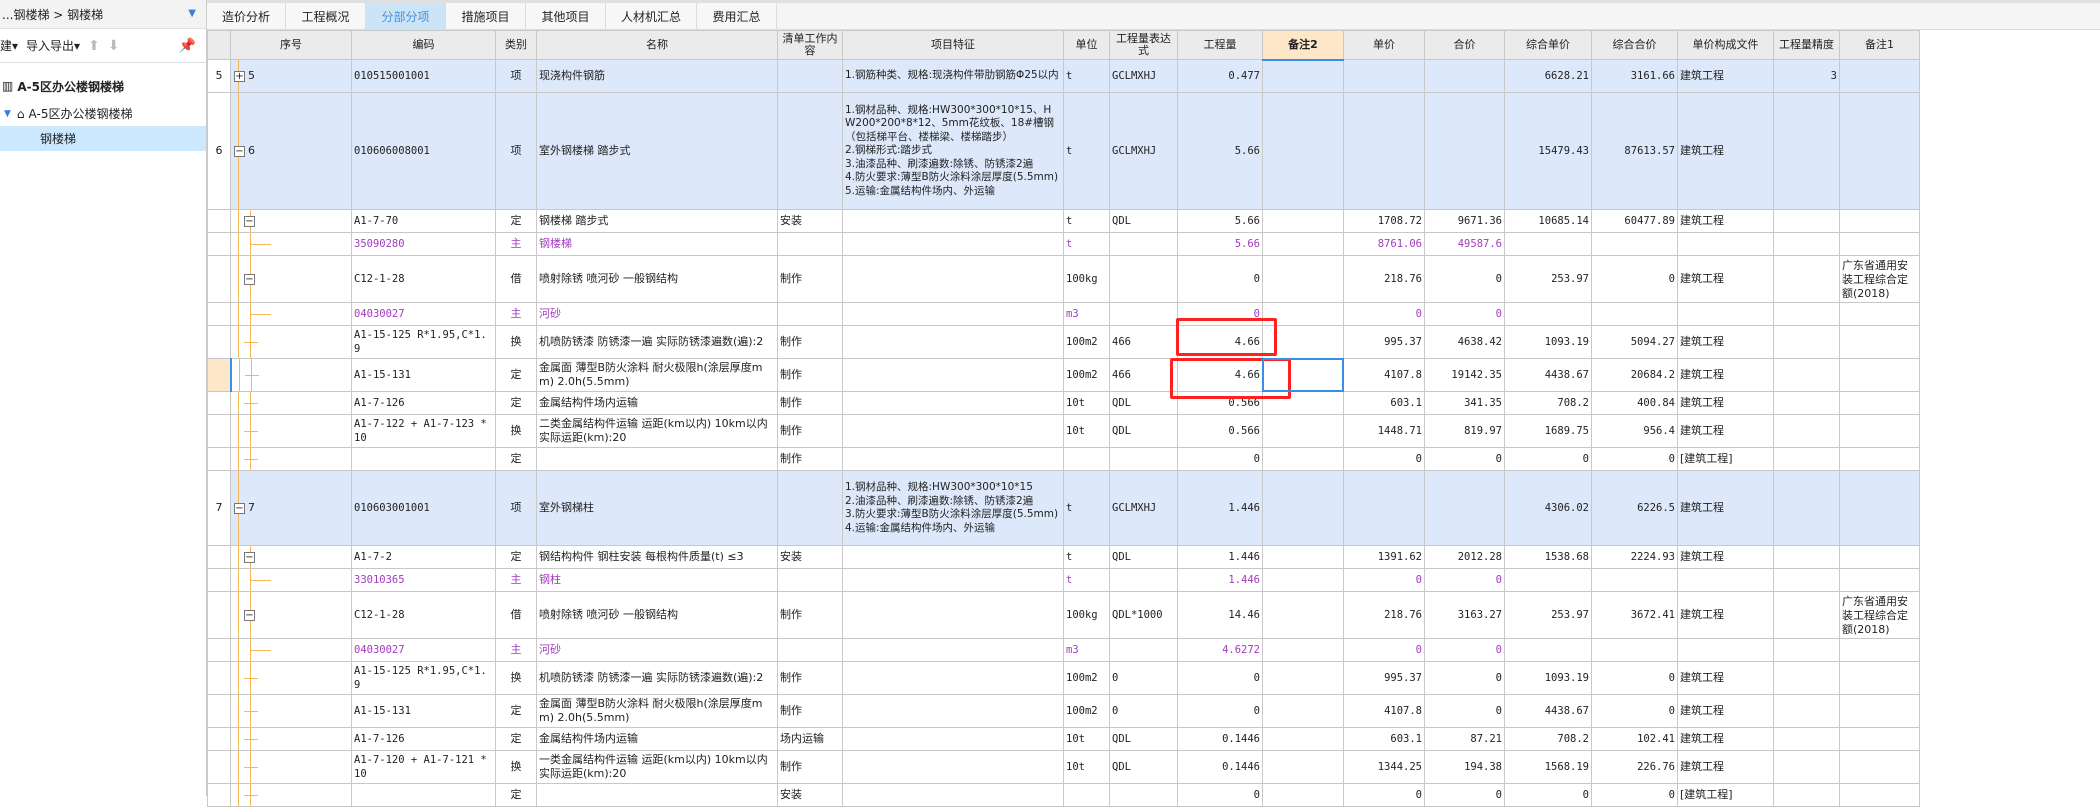 Image resolution: width=2100 pixels, height=807 pixels. What do you see at coordinates (1384, 711) in the screenshot?
I see `cell-unit-price: 4107.8` at bounding box center [1384, 711].